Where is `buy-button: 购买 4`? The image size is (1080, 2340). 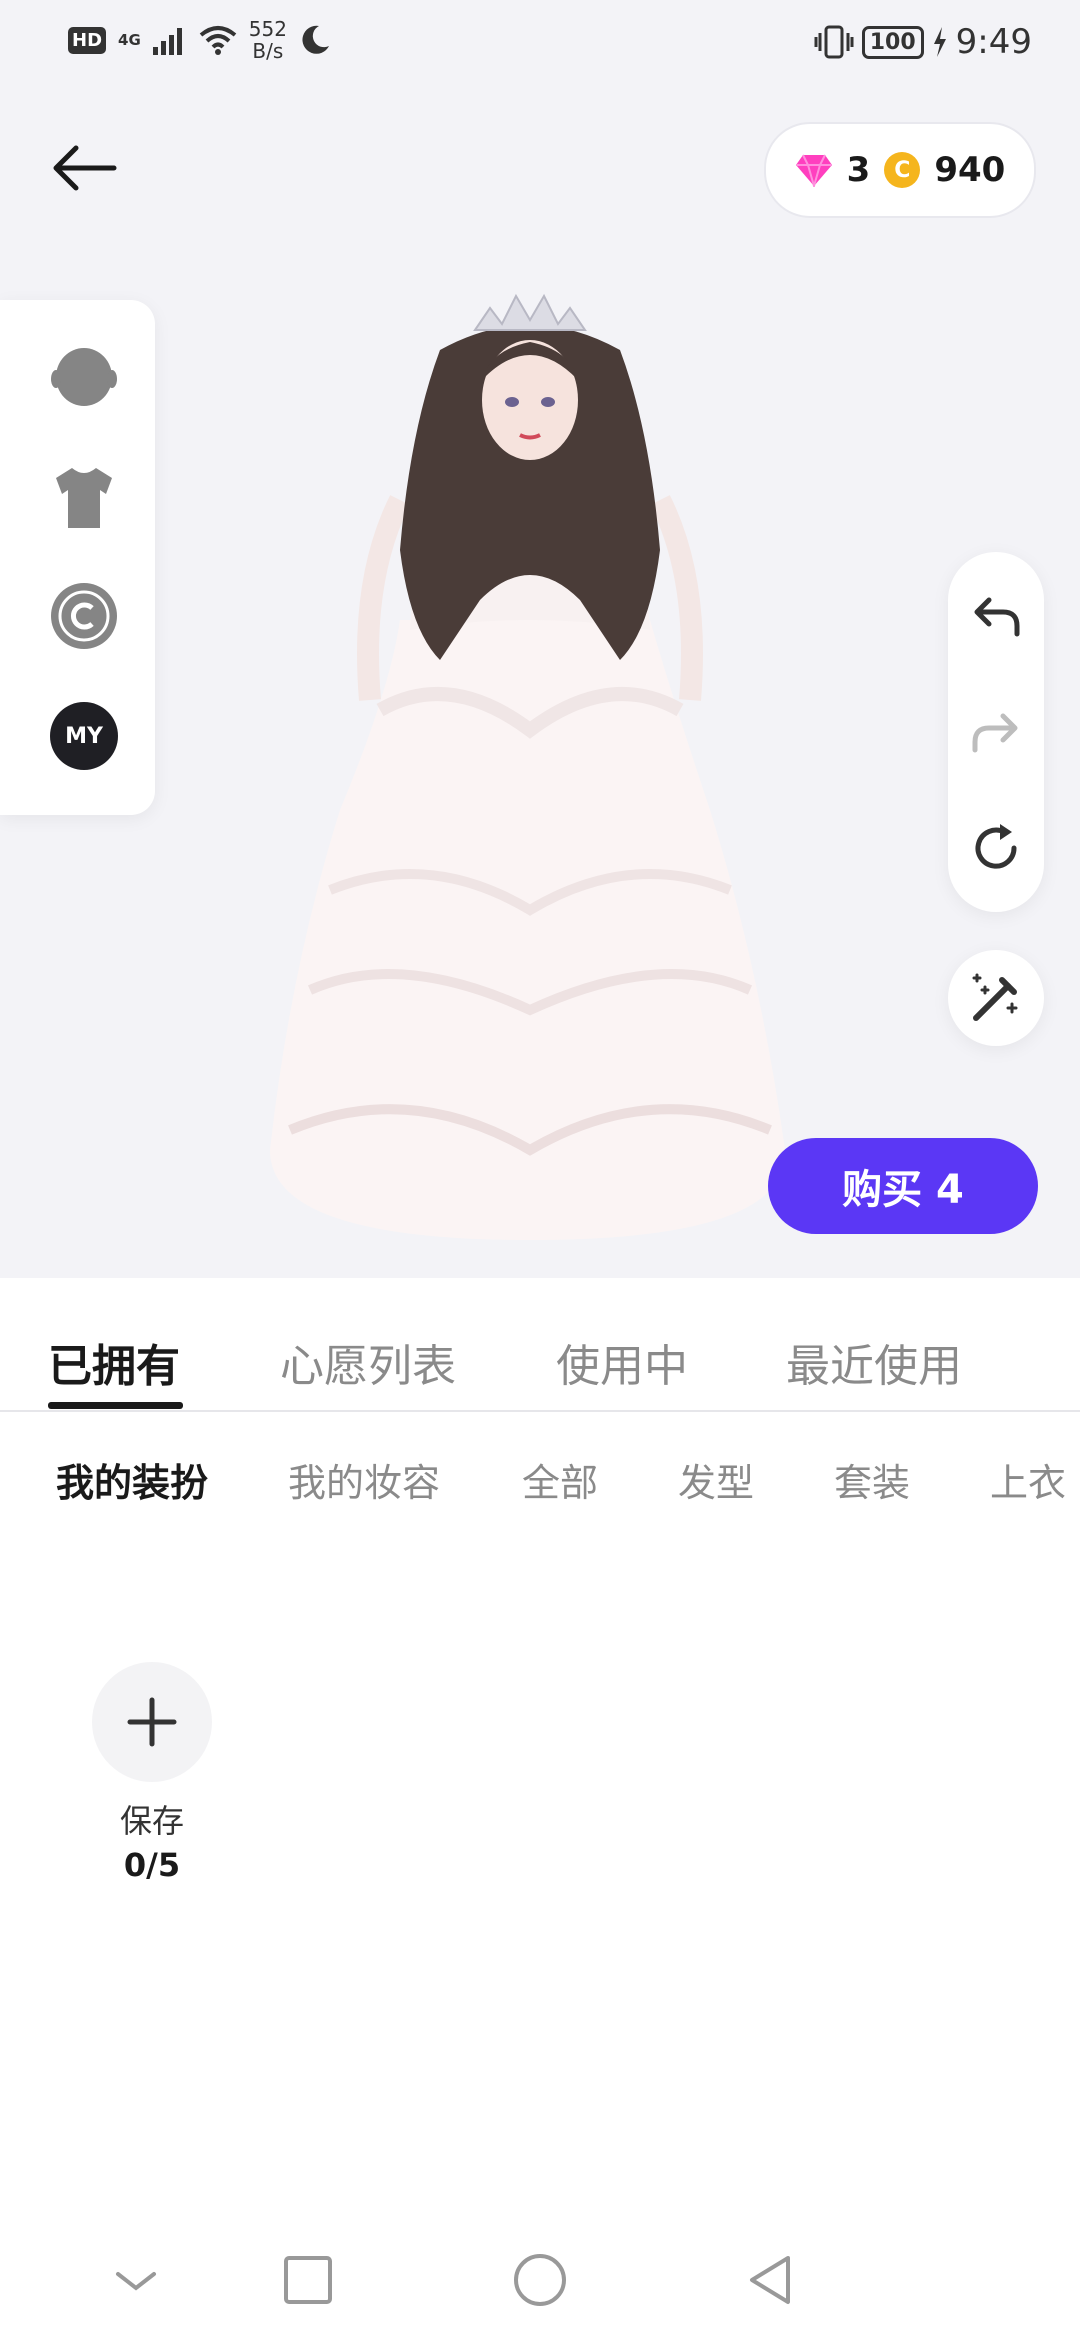 buy-button: 购买 4 is located at coordinates (903, 1186).